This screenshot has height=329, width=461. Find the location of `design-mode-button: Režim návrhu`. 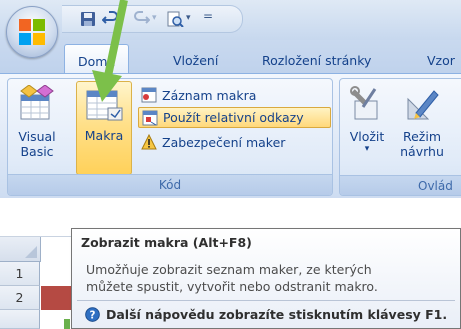

design-mode-button: Režim návrhu is located at coordinates (422, 128).